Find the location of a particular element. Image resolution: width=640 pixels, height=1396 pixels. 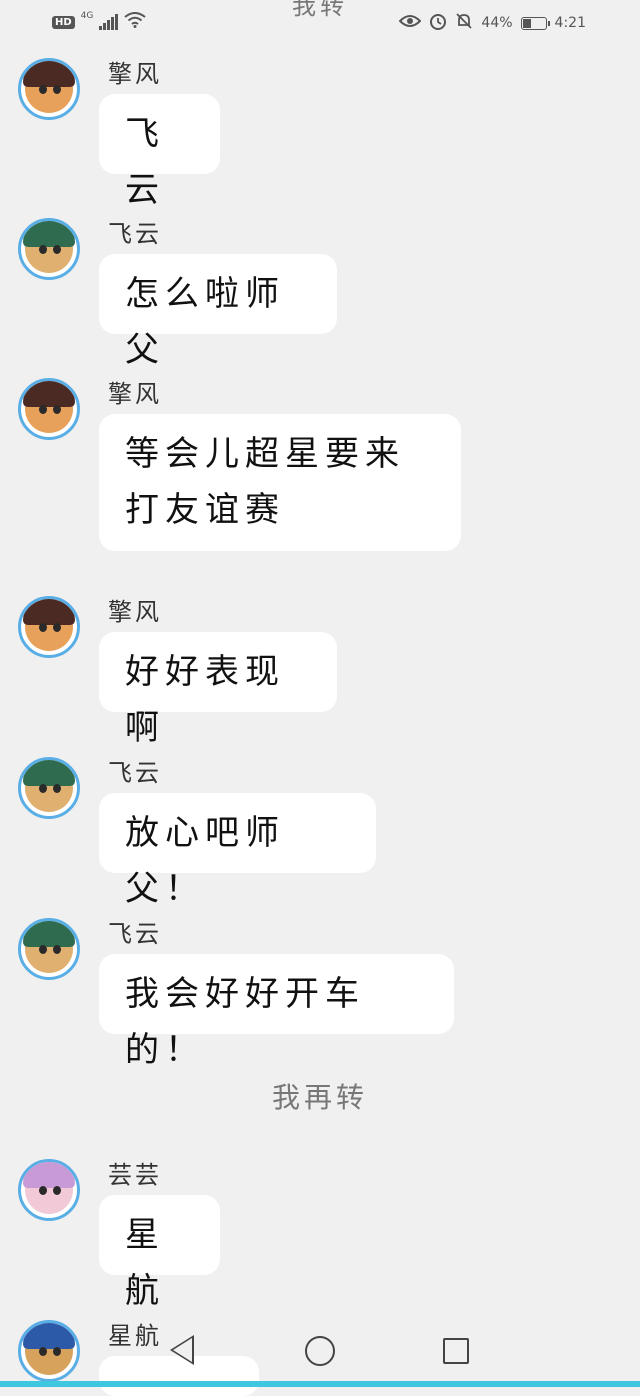

home-icon is located at coordinates (320, 1351).